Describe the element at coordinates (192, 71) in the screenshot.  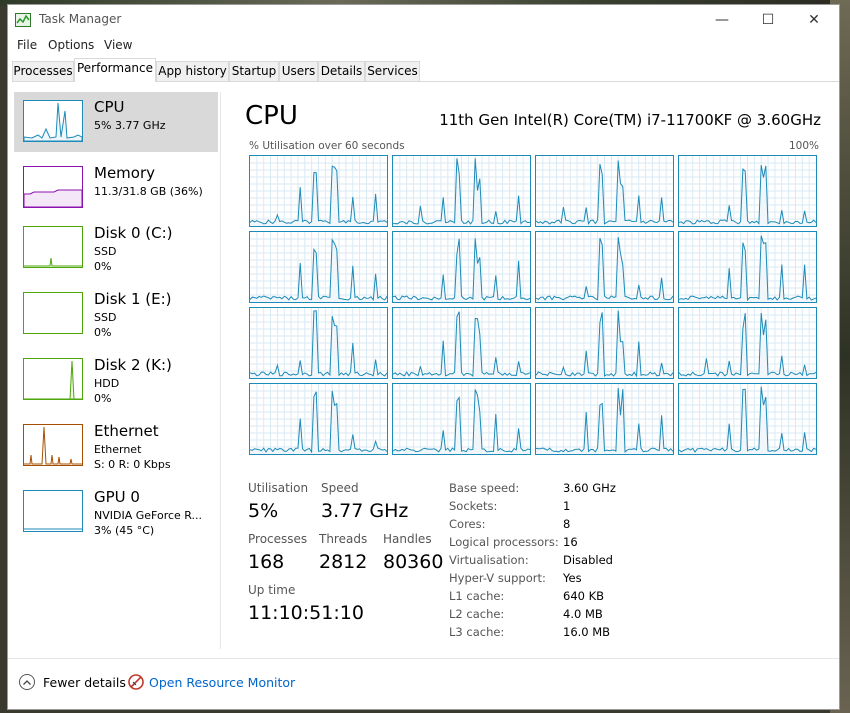
I see `tab-app-history: App history` at that location.